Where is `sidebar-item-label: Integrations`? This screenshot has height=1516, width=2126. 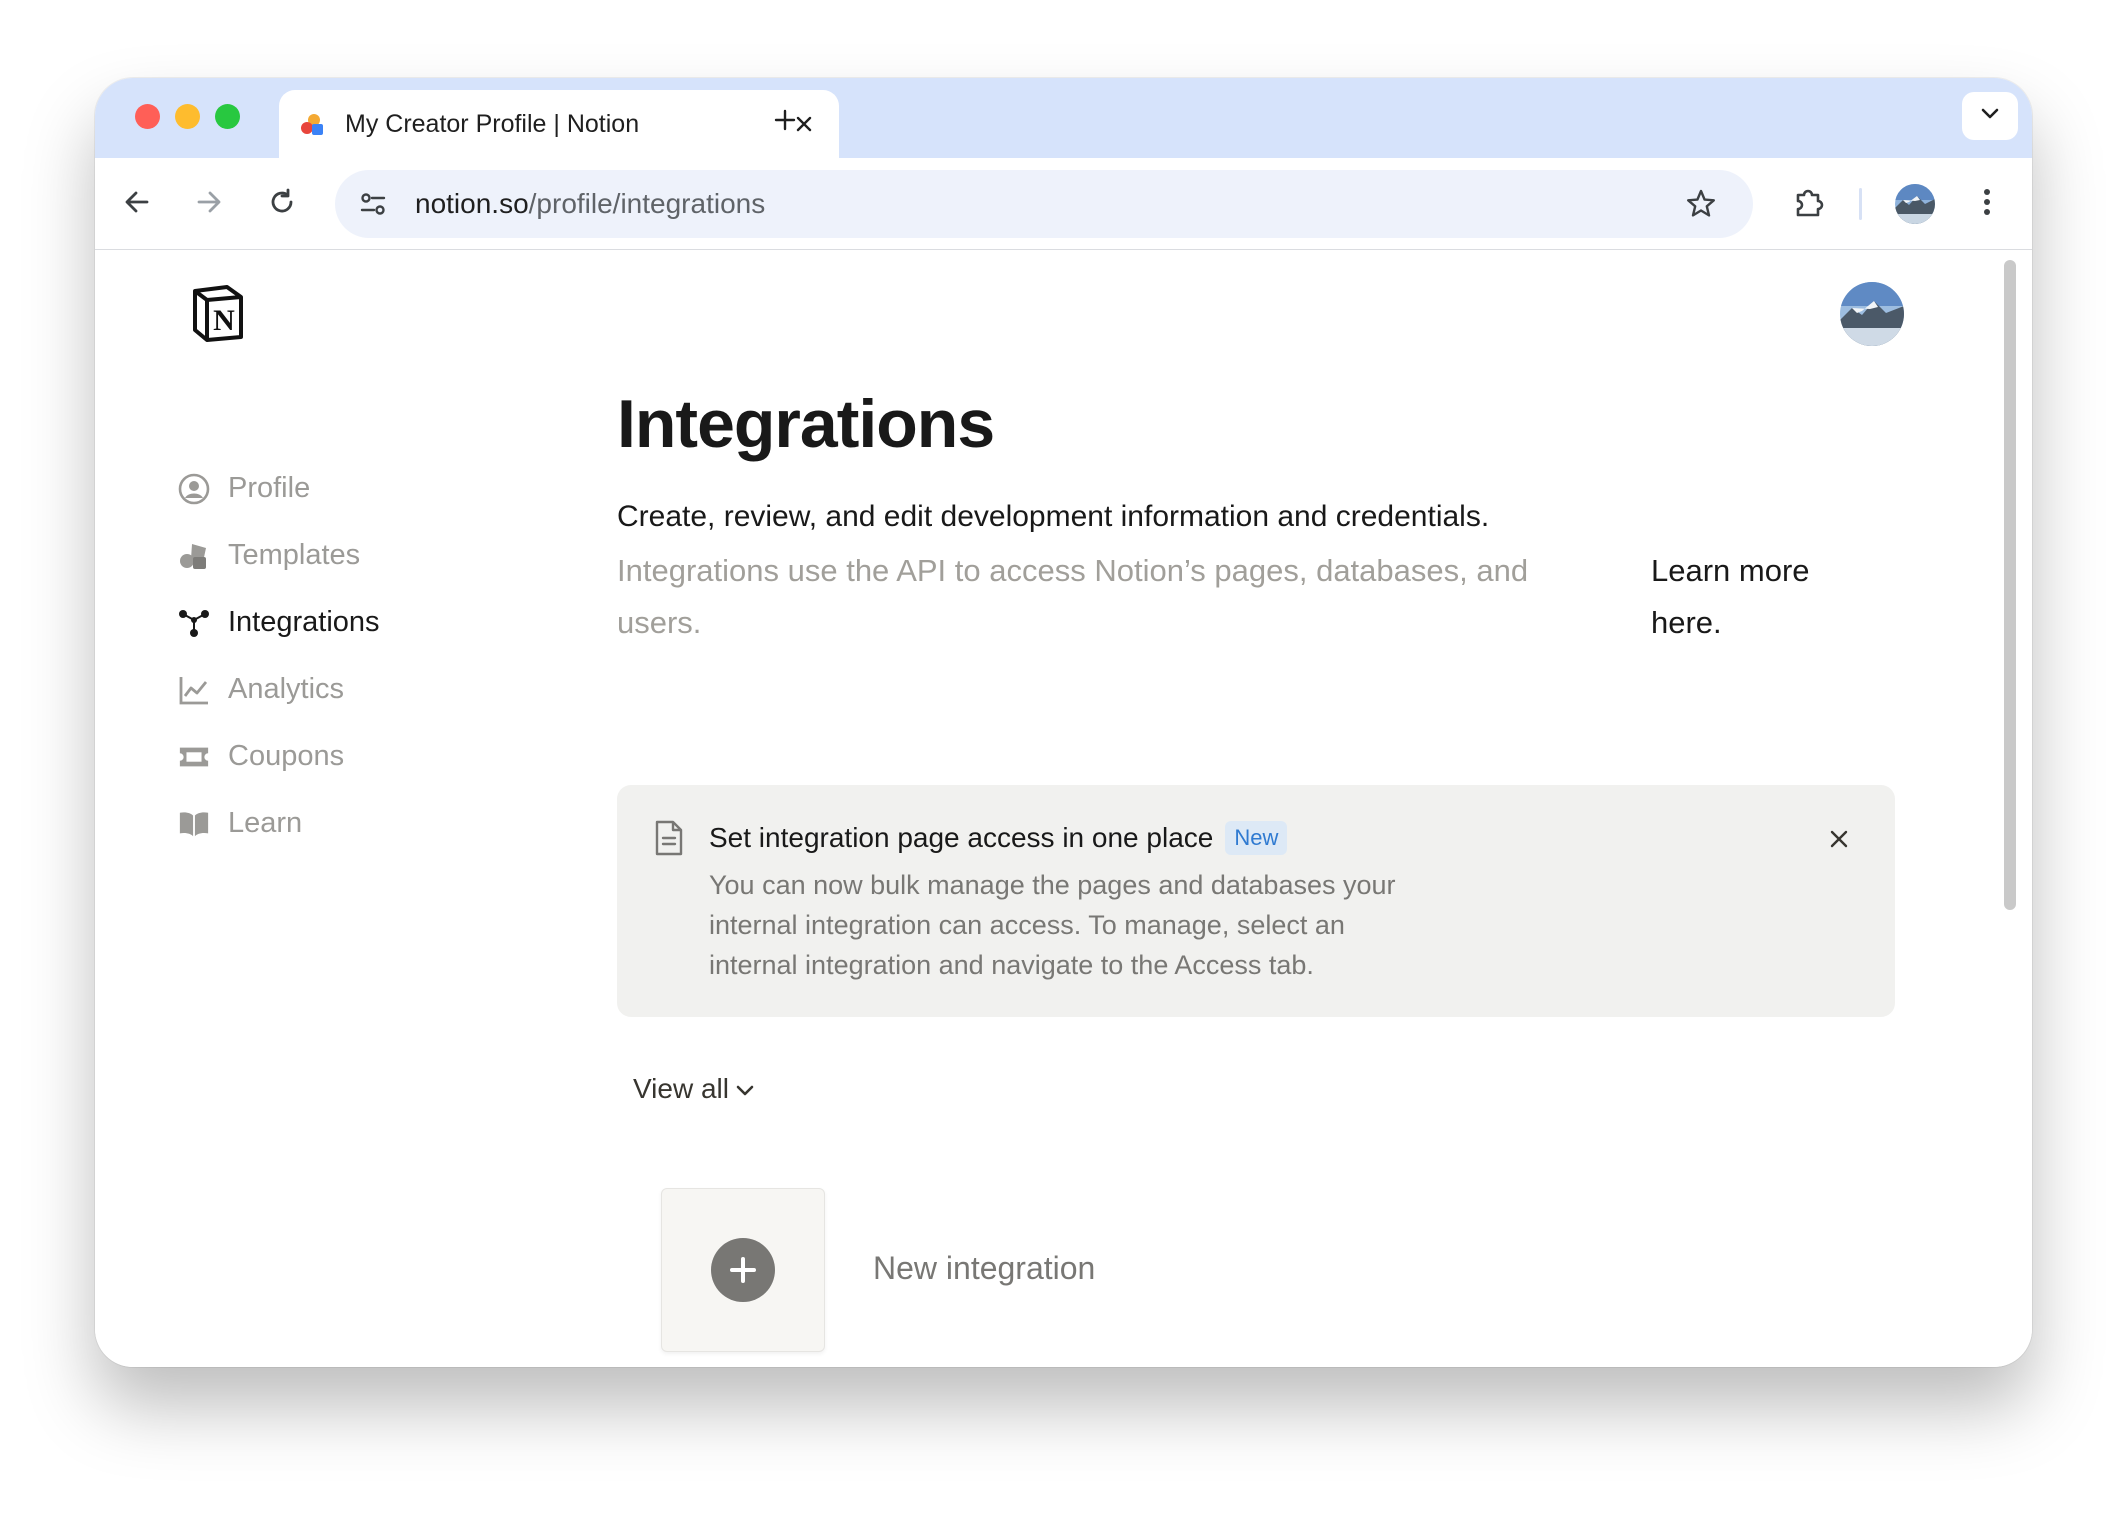
sidebar-item-label: Integrations is located at coordinates (304, 622).